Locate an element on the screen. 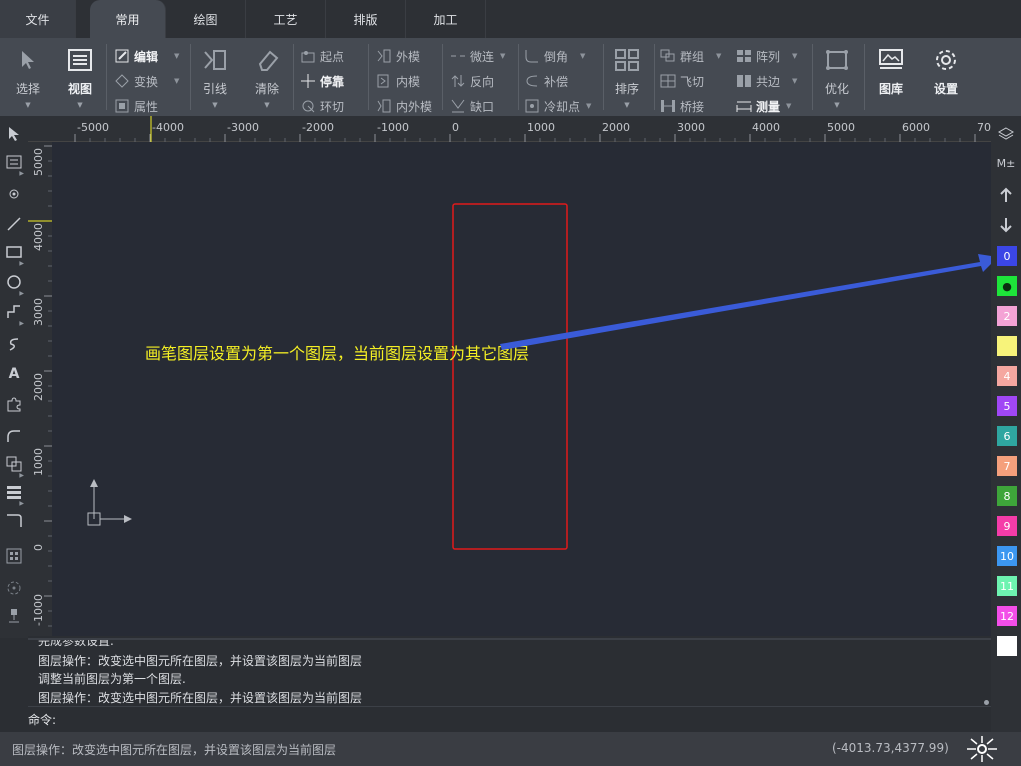 The height and width of the screenshot is (766, 1021). text-tool-icon: A is located at coordinates (14, 374).